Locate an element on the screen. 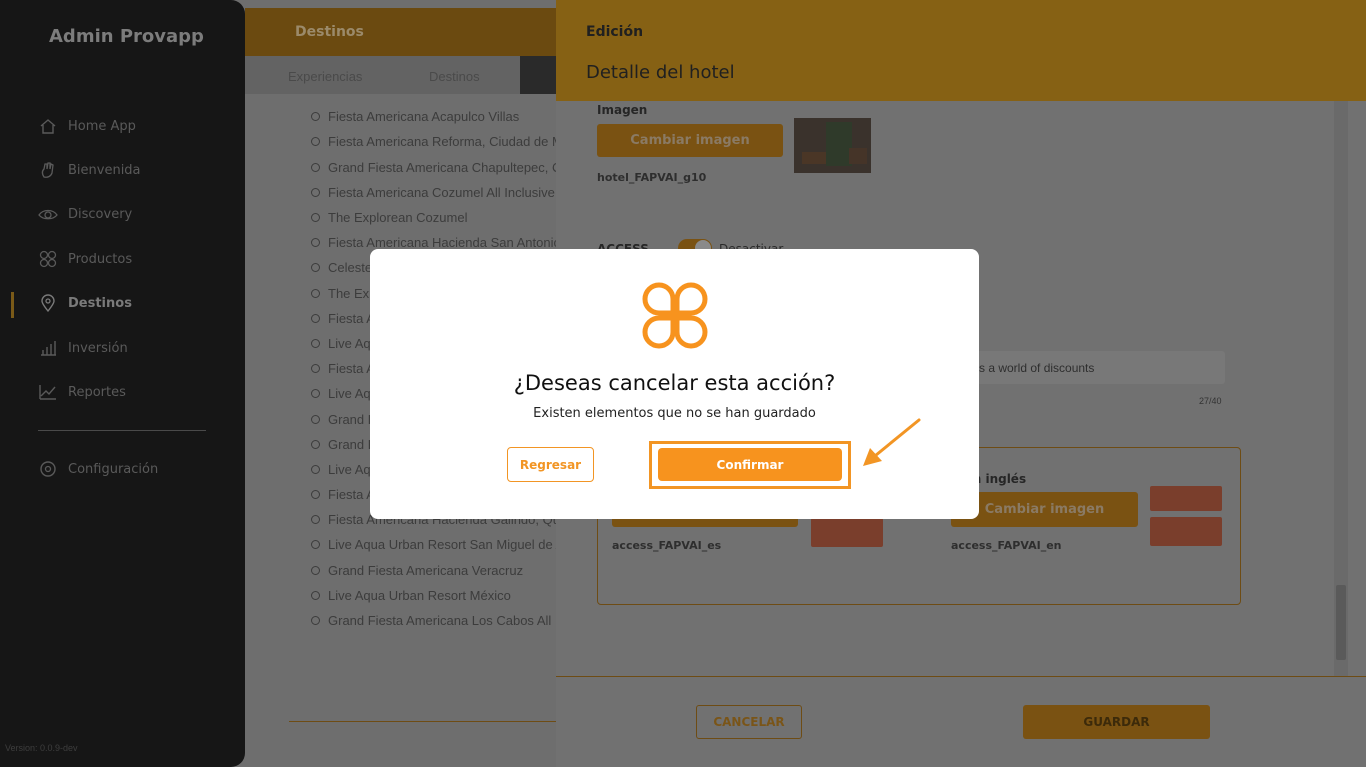  gear-icon is located at coordinates (48, 469).